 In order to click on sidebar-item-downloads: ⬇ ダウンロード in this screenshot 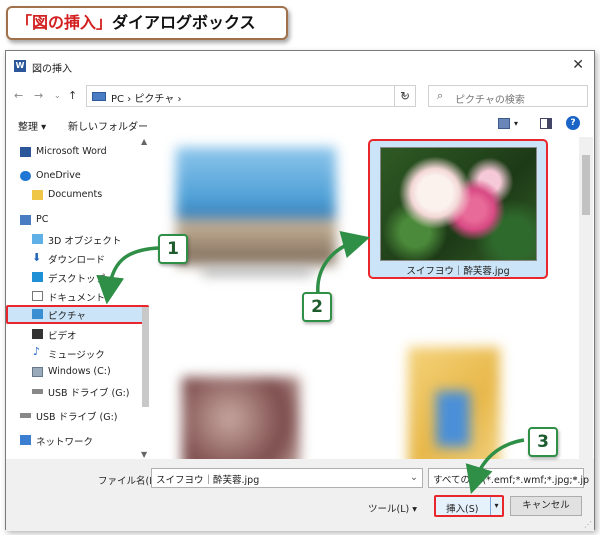, I will do `click(77, 258)`.